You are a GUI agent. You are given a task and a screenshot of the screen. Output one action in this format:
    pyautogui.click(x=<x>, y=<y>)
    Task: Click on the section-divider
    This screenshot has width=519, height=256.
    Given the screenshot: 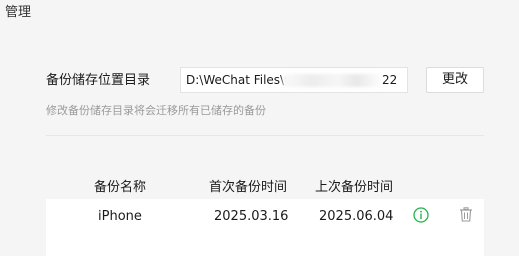 What is the action you would take?
    pyautogui.click(x=265, y=135)
    